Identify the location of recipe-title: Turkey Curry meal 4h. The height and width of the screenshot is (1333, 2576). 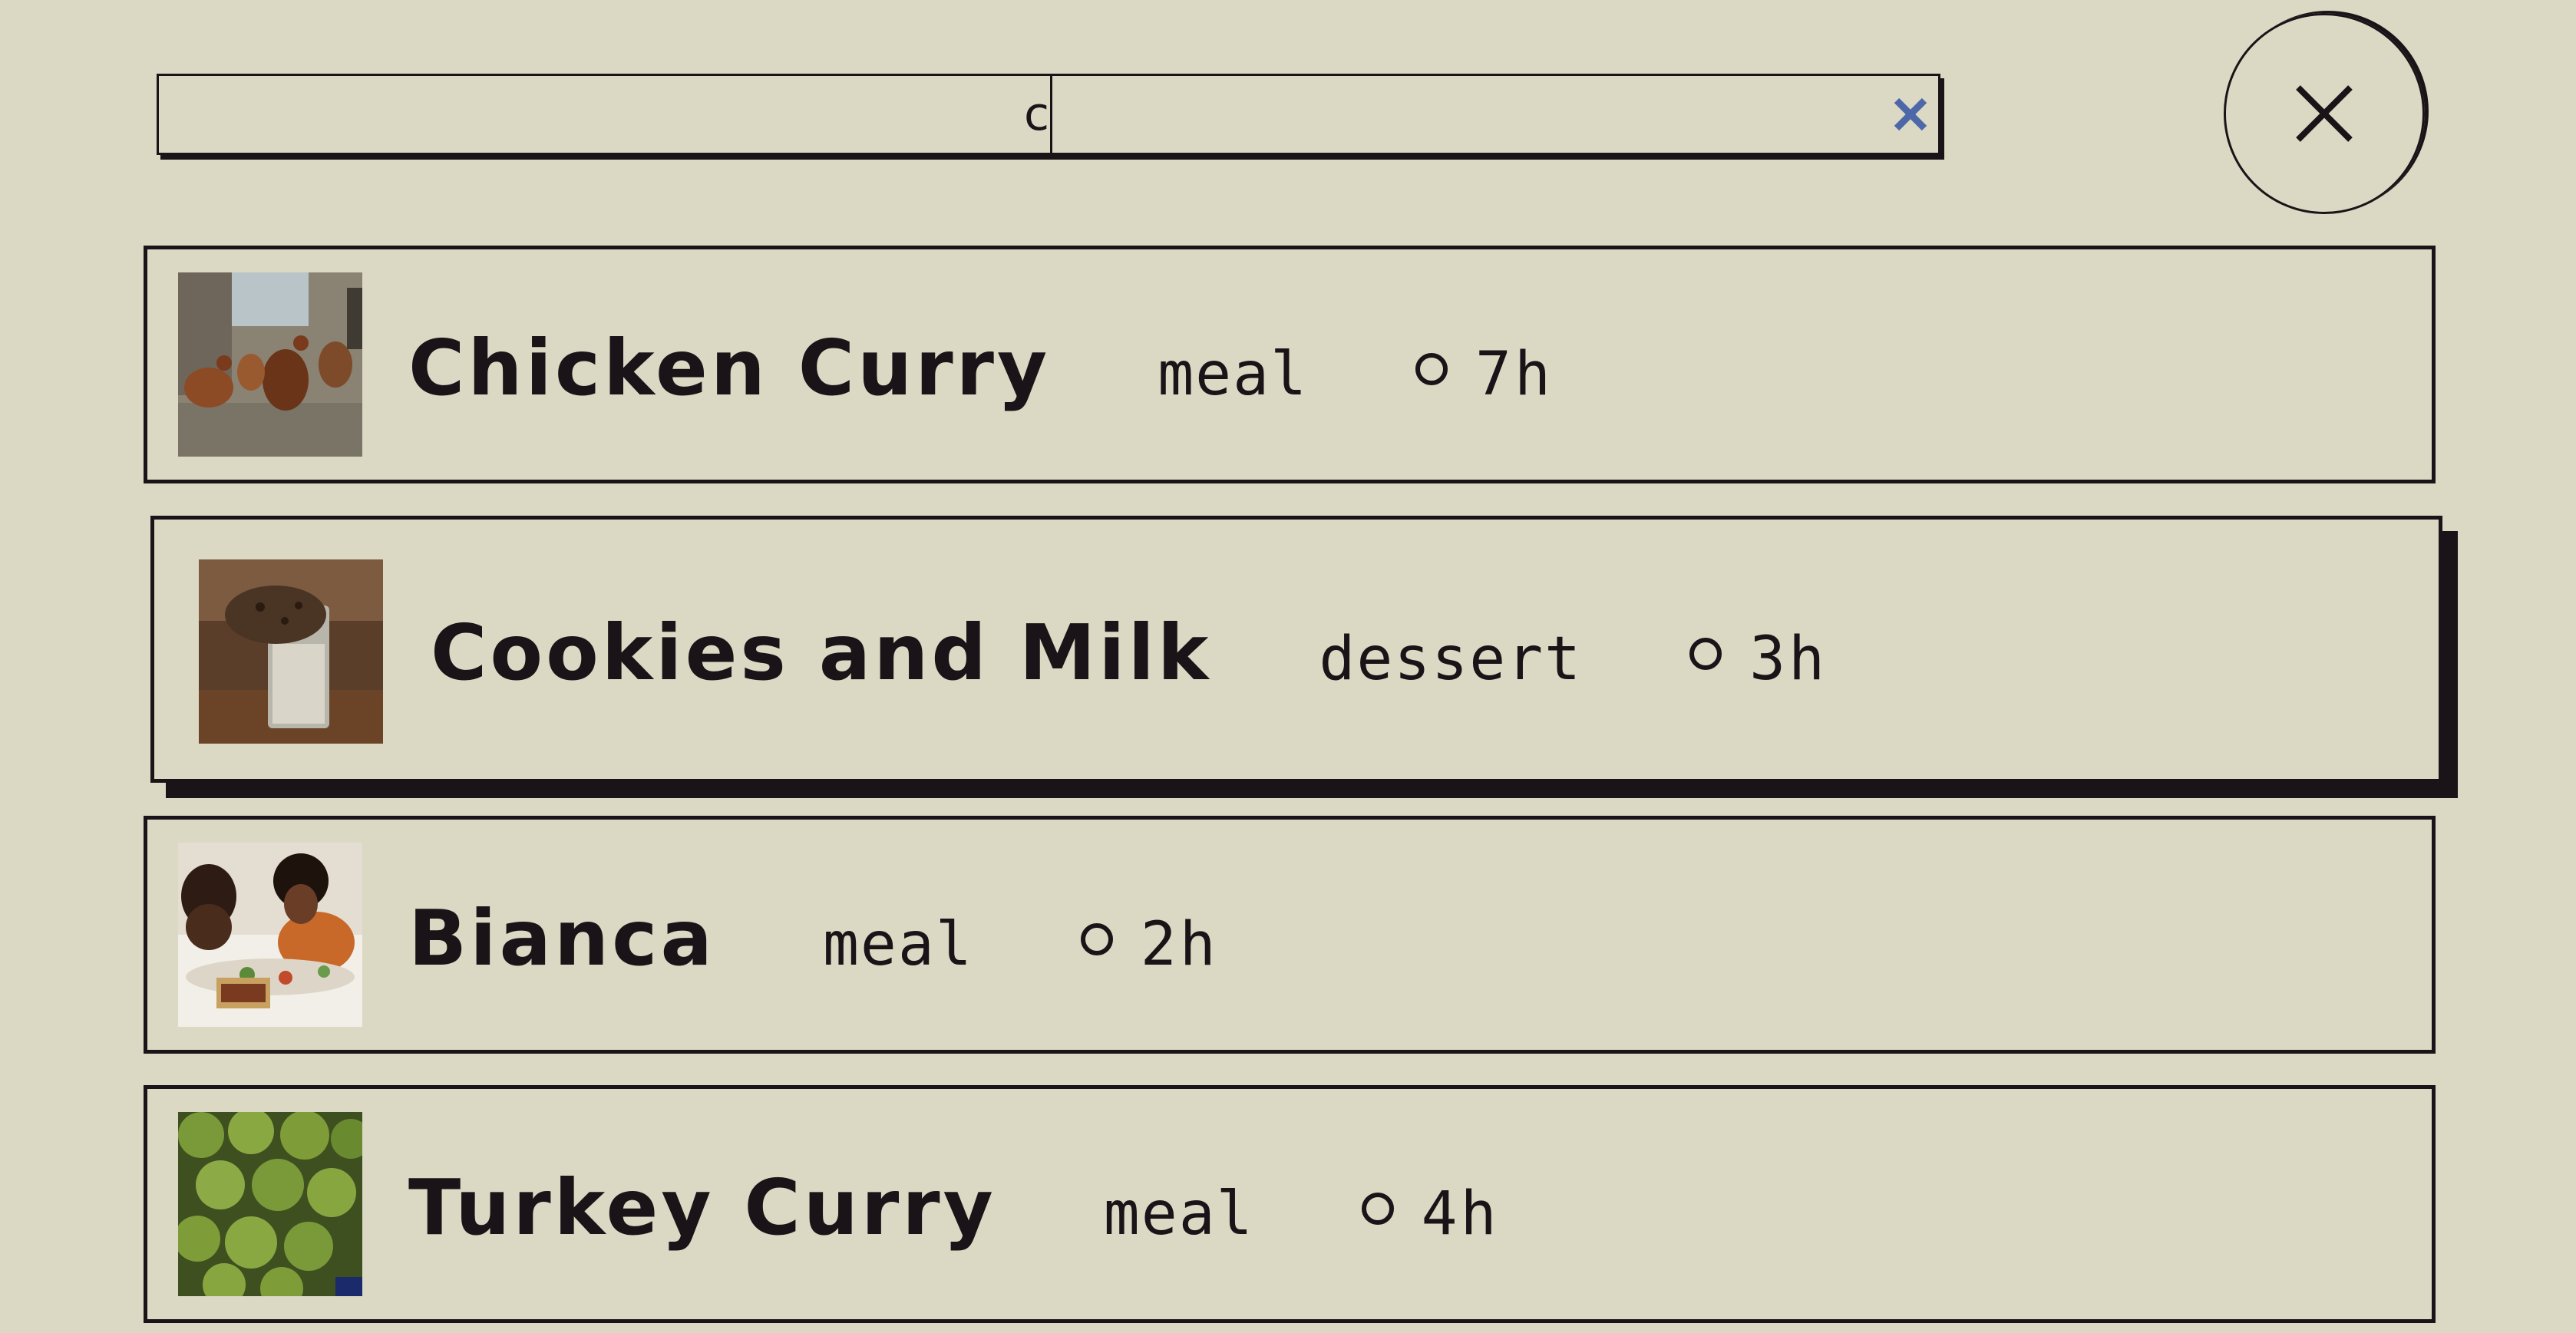
(954, 1208).